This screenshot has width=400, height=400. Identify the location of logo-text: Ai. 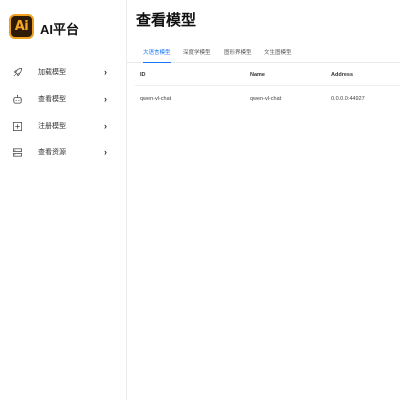
(21, 26).